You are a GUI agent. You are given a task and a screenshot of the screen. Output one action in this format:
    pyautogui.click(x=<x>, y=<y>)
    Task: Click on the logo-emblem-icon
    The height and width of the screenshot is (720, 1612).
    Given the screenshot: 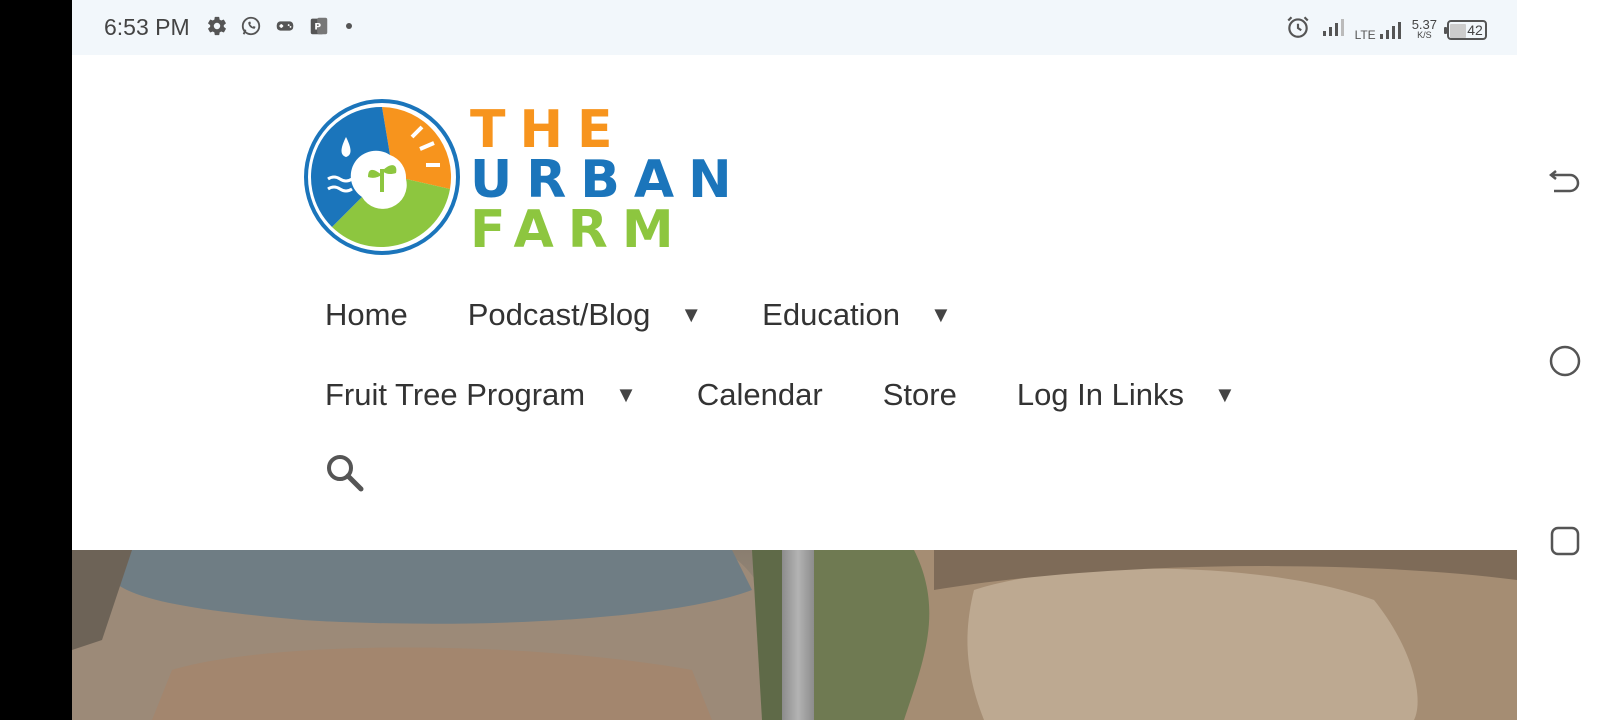 What is the action you would take?
    pyautogui.click(x=382, y=179)
    